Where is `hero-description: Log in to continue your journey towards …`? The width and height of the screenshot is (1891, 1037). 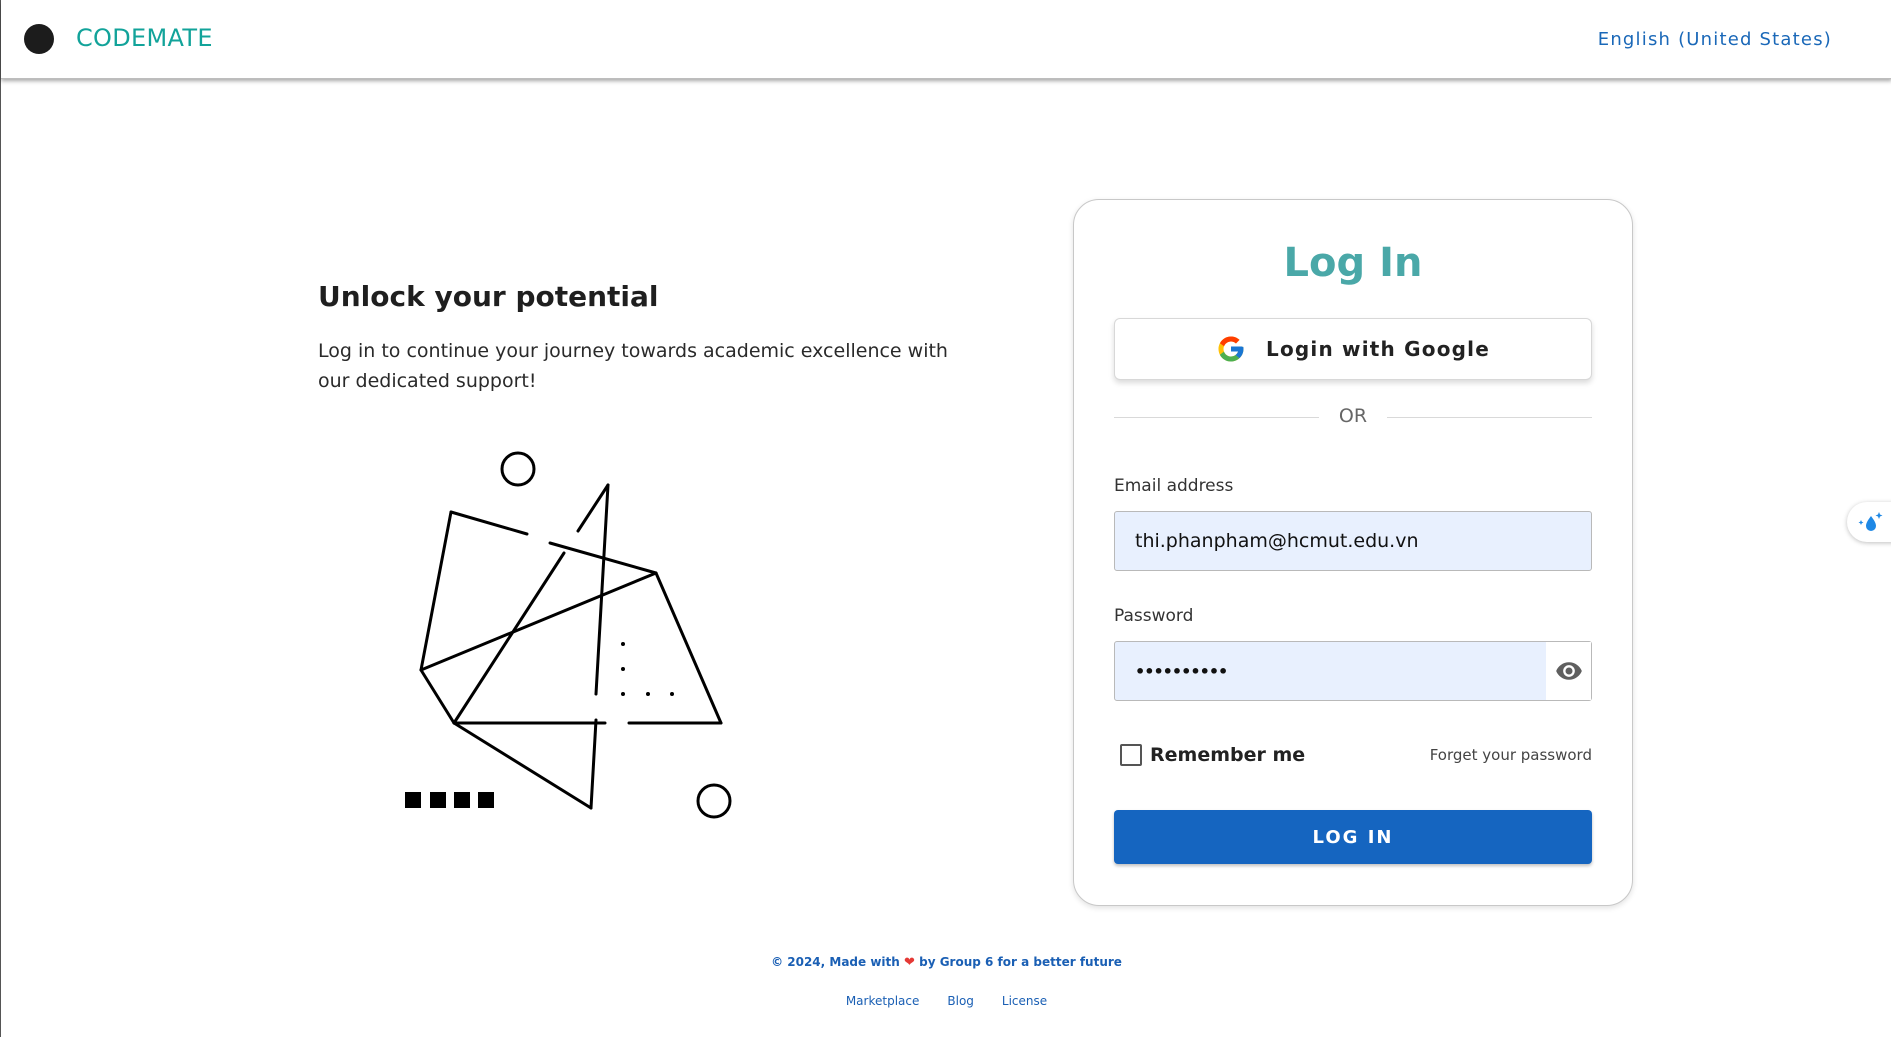
hero-description: Log in to continue your journey towards … is located at coordinates (633, 366).